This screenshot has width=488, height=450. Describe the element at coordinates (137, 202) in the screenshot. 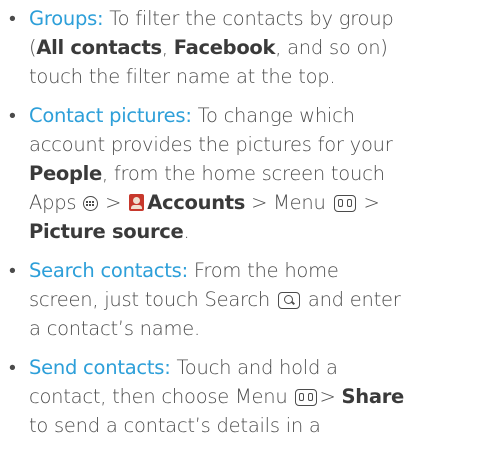

I see `accounts-icon` at that location.